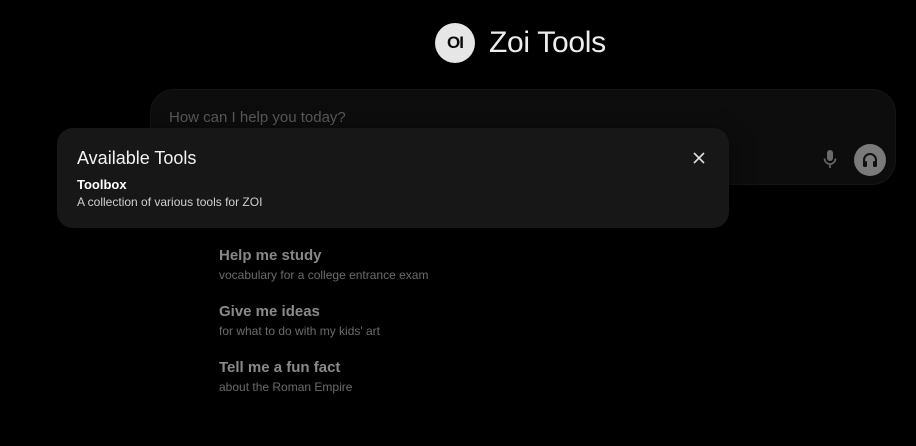 This screenshot has width=916, height=446. Describe the element at coordinates (280, 367) in the screenshot. I see `suggestion-title: Tell me a fun fact` at that location.